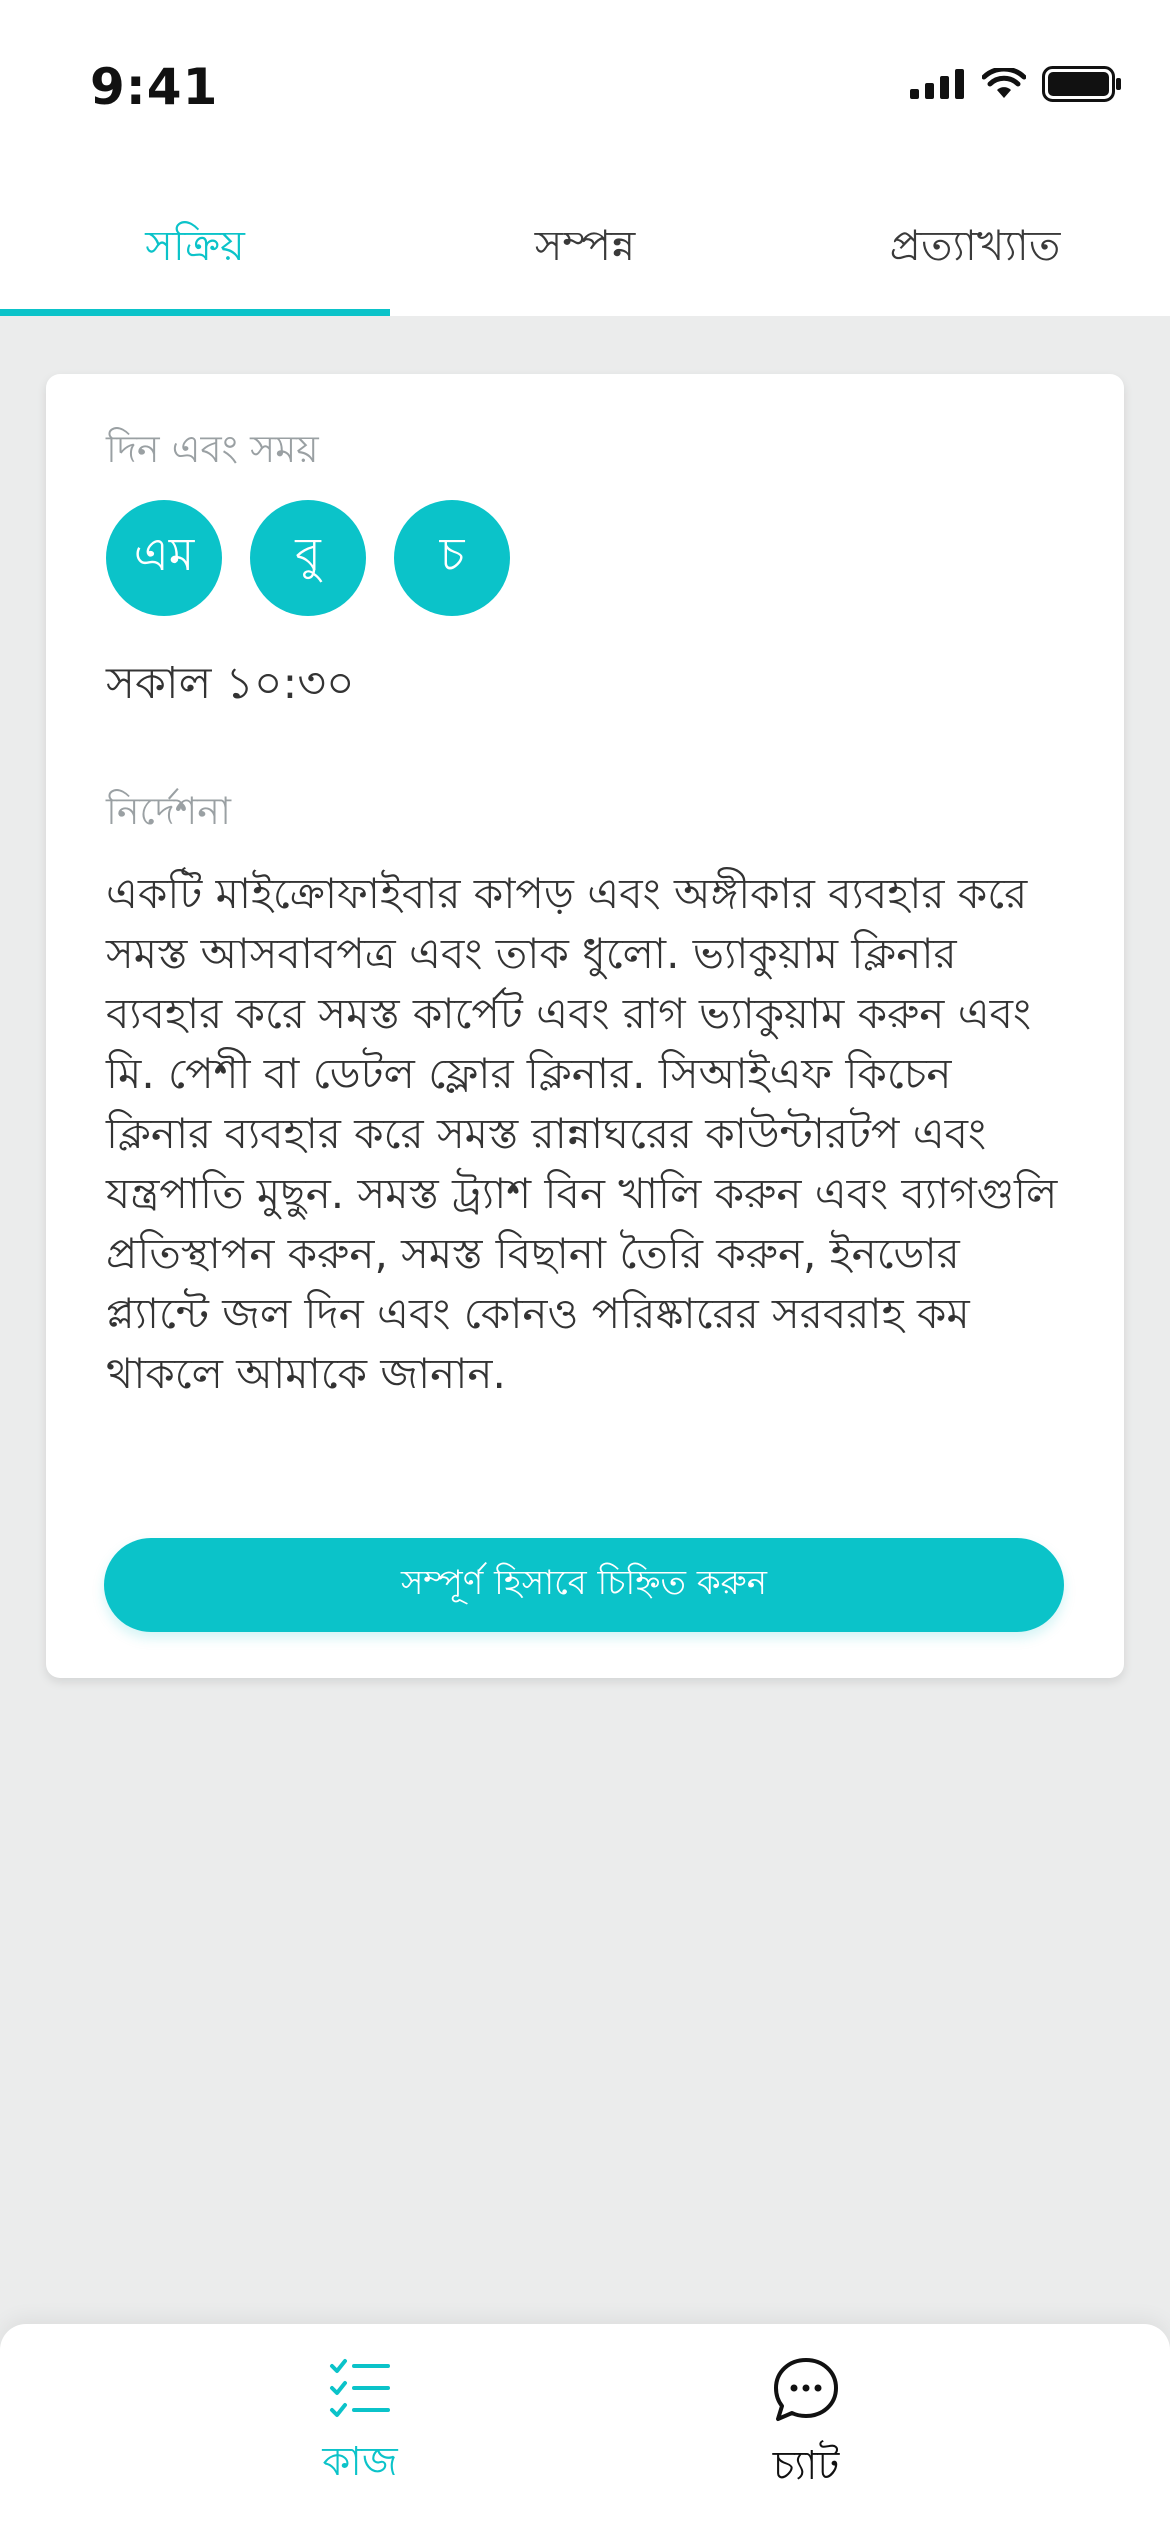  What do you see at coordinates (1081, 84) in the screenshot?
I see `battery-icon` at bounding box center [1081, 84].